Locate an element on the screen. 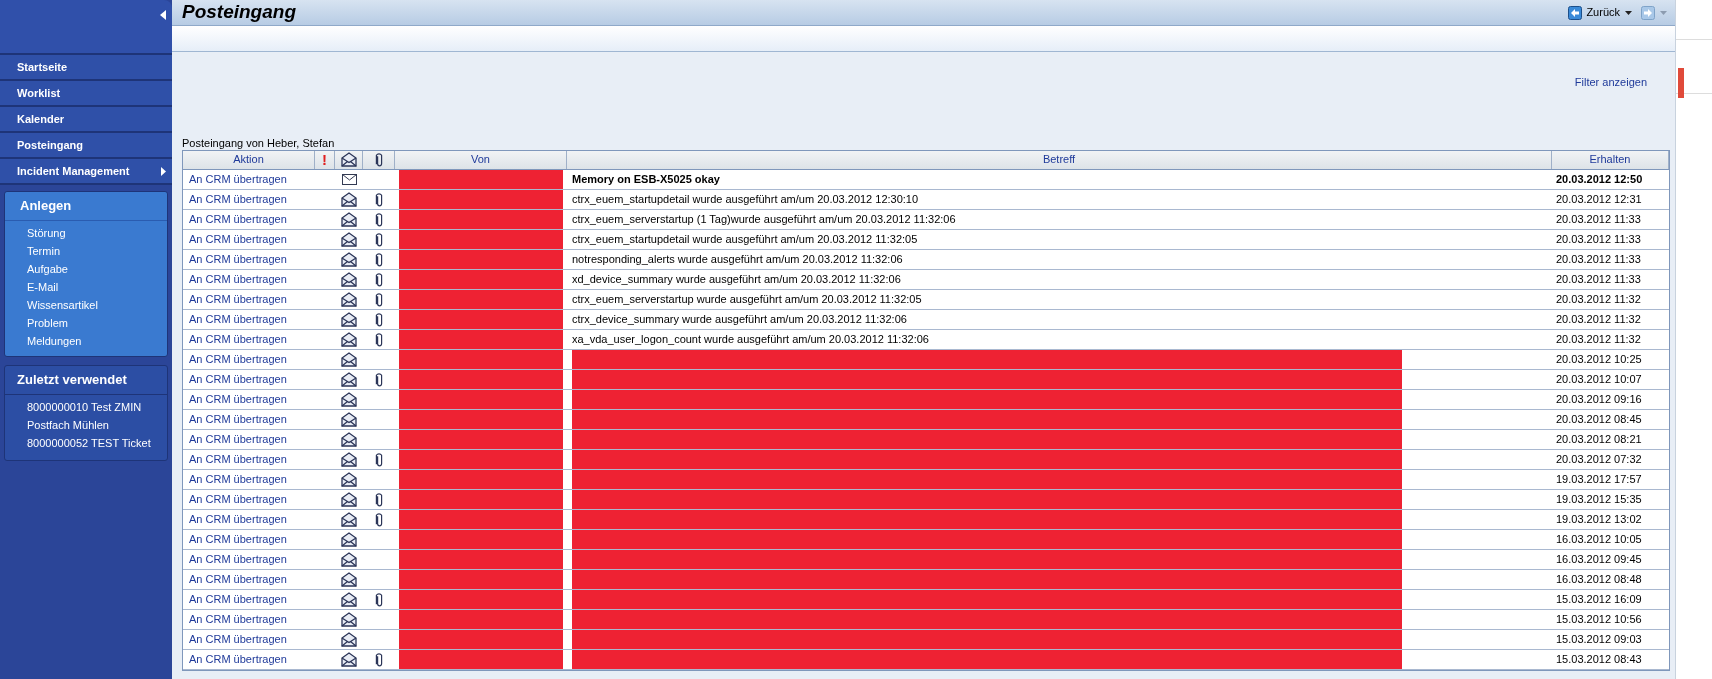  recent-link: 8000000010 Test ZMIN is located at coordinates (86, 407).